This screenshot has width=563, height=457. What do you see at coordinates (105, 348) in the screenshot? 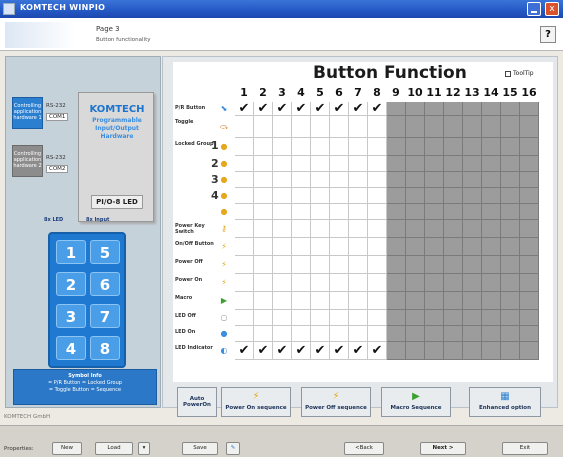
I see `key-8: 8` at bounding box center [105, 348].